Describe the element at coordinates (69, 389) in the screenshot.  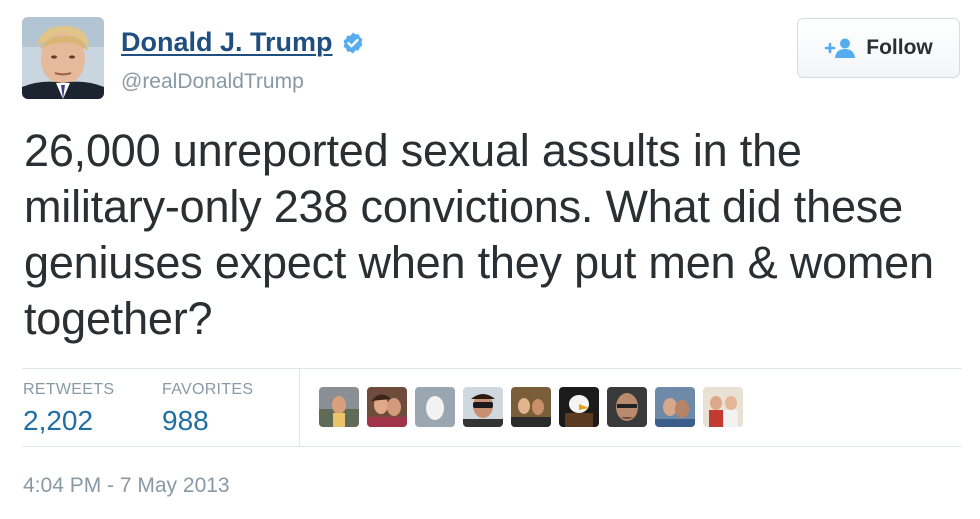
I see `retweets-label: RETWEETS` at that location.